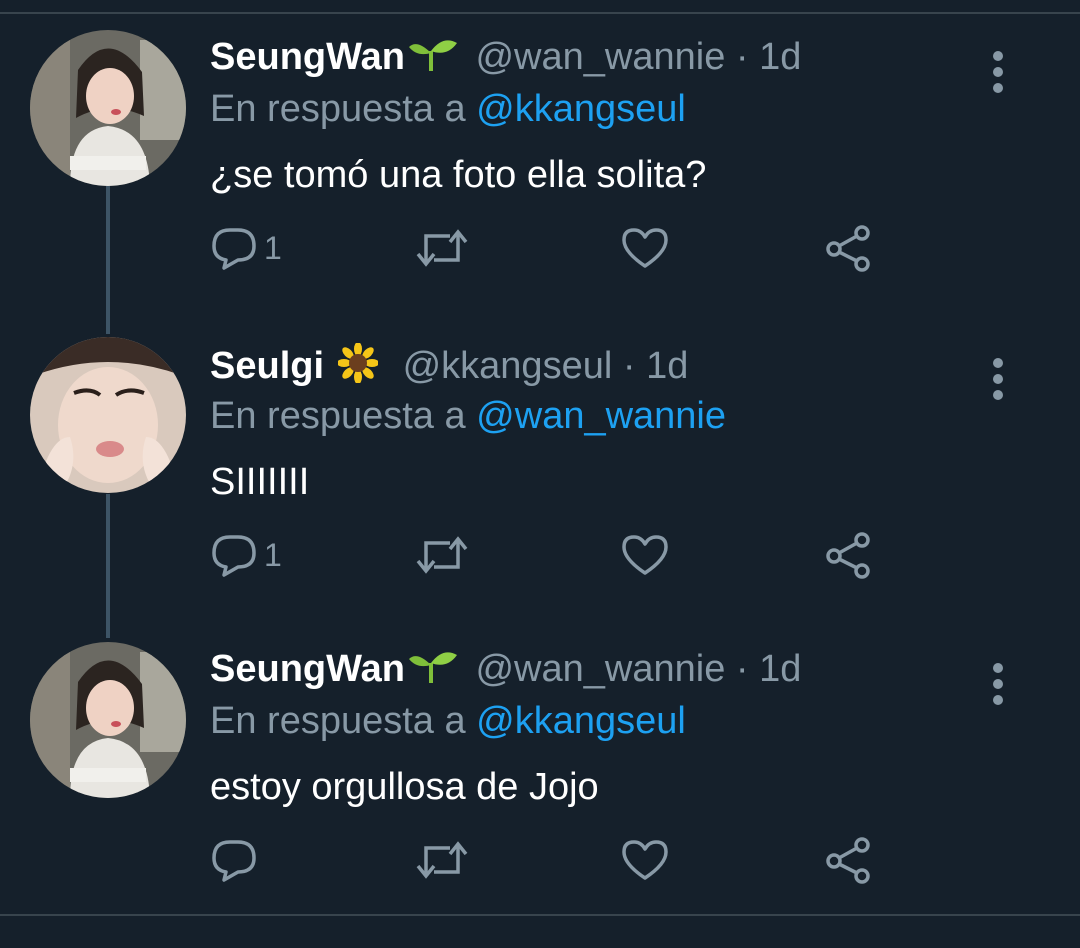 The width and height of the screenshot is (1080, 948). What do you see at coordinates (260, 482) in the screenshot?
I see `tweet-text: SIIIIIII` at bounding box center [260, 482].